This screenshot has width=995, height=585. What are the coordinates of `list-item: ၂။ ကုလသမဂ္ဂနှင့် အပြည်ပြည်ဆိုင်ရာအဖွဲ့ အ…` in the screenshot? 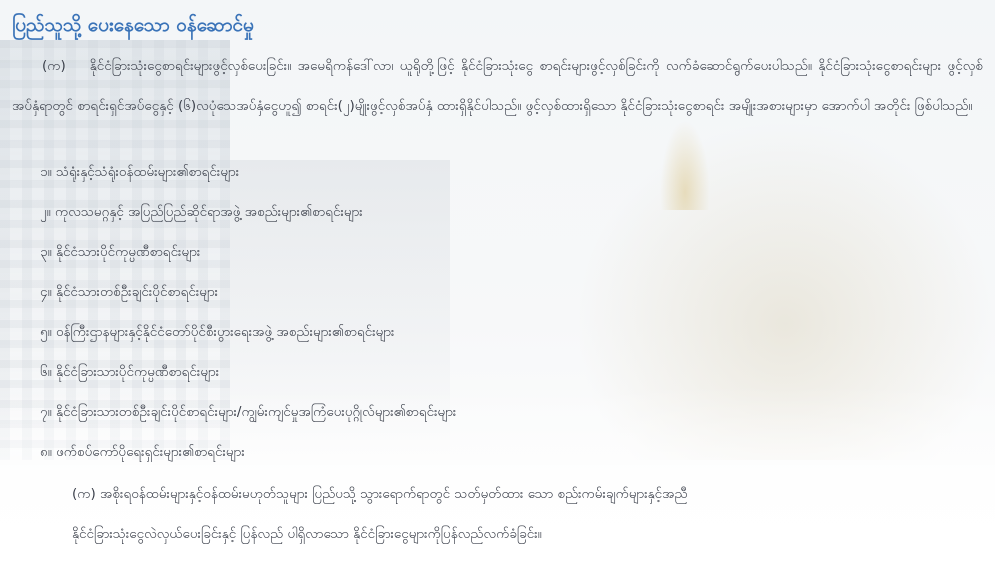 It's located at (201, 212).